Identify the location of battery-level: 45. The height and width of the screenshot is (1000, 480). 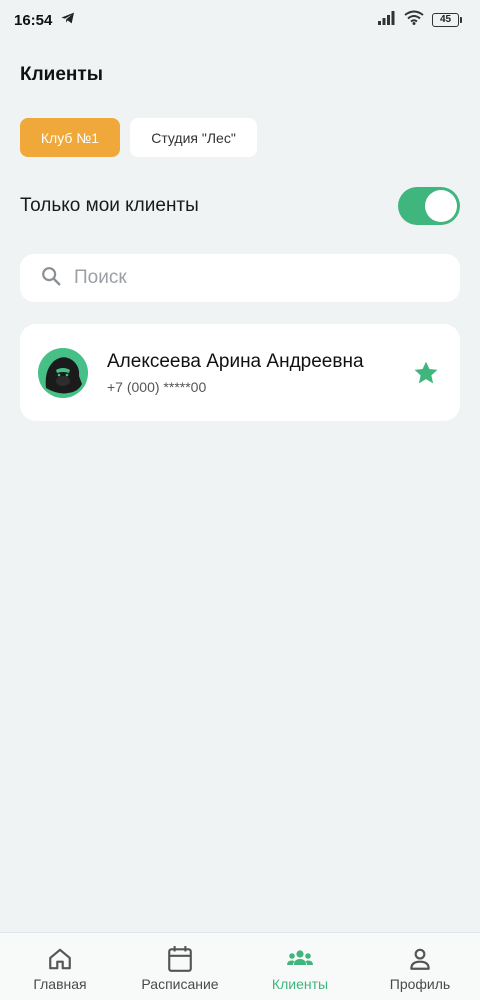
(445, 20).